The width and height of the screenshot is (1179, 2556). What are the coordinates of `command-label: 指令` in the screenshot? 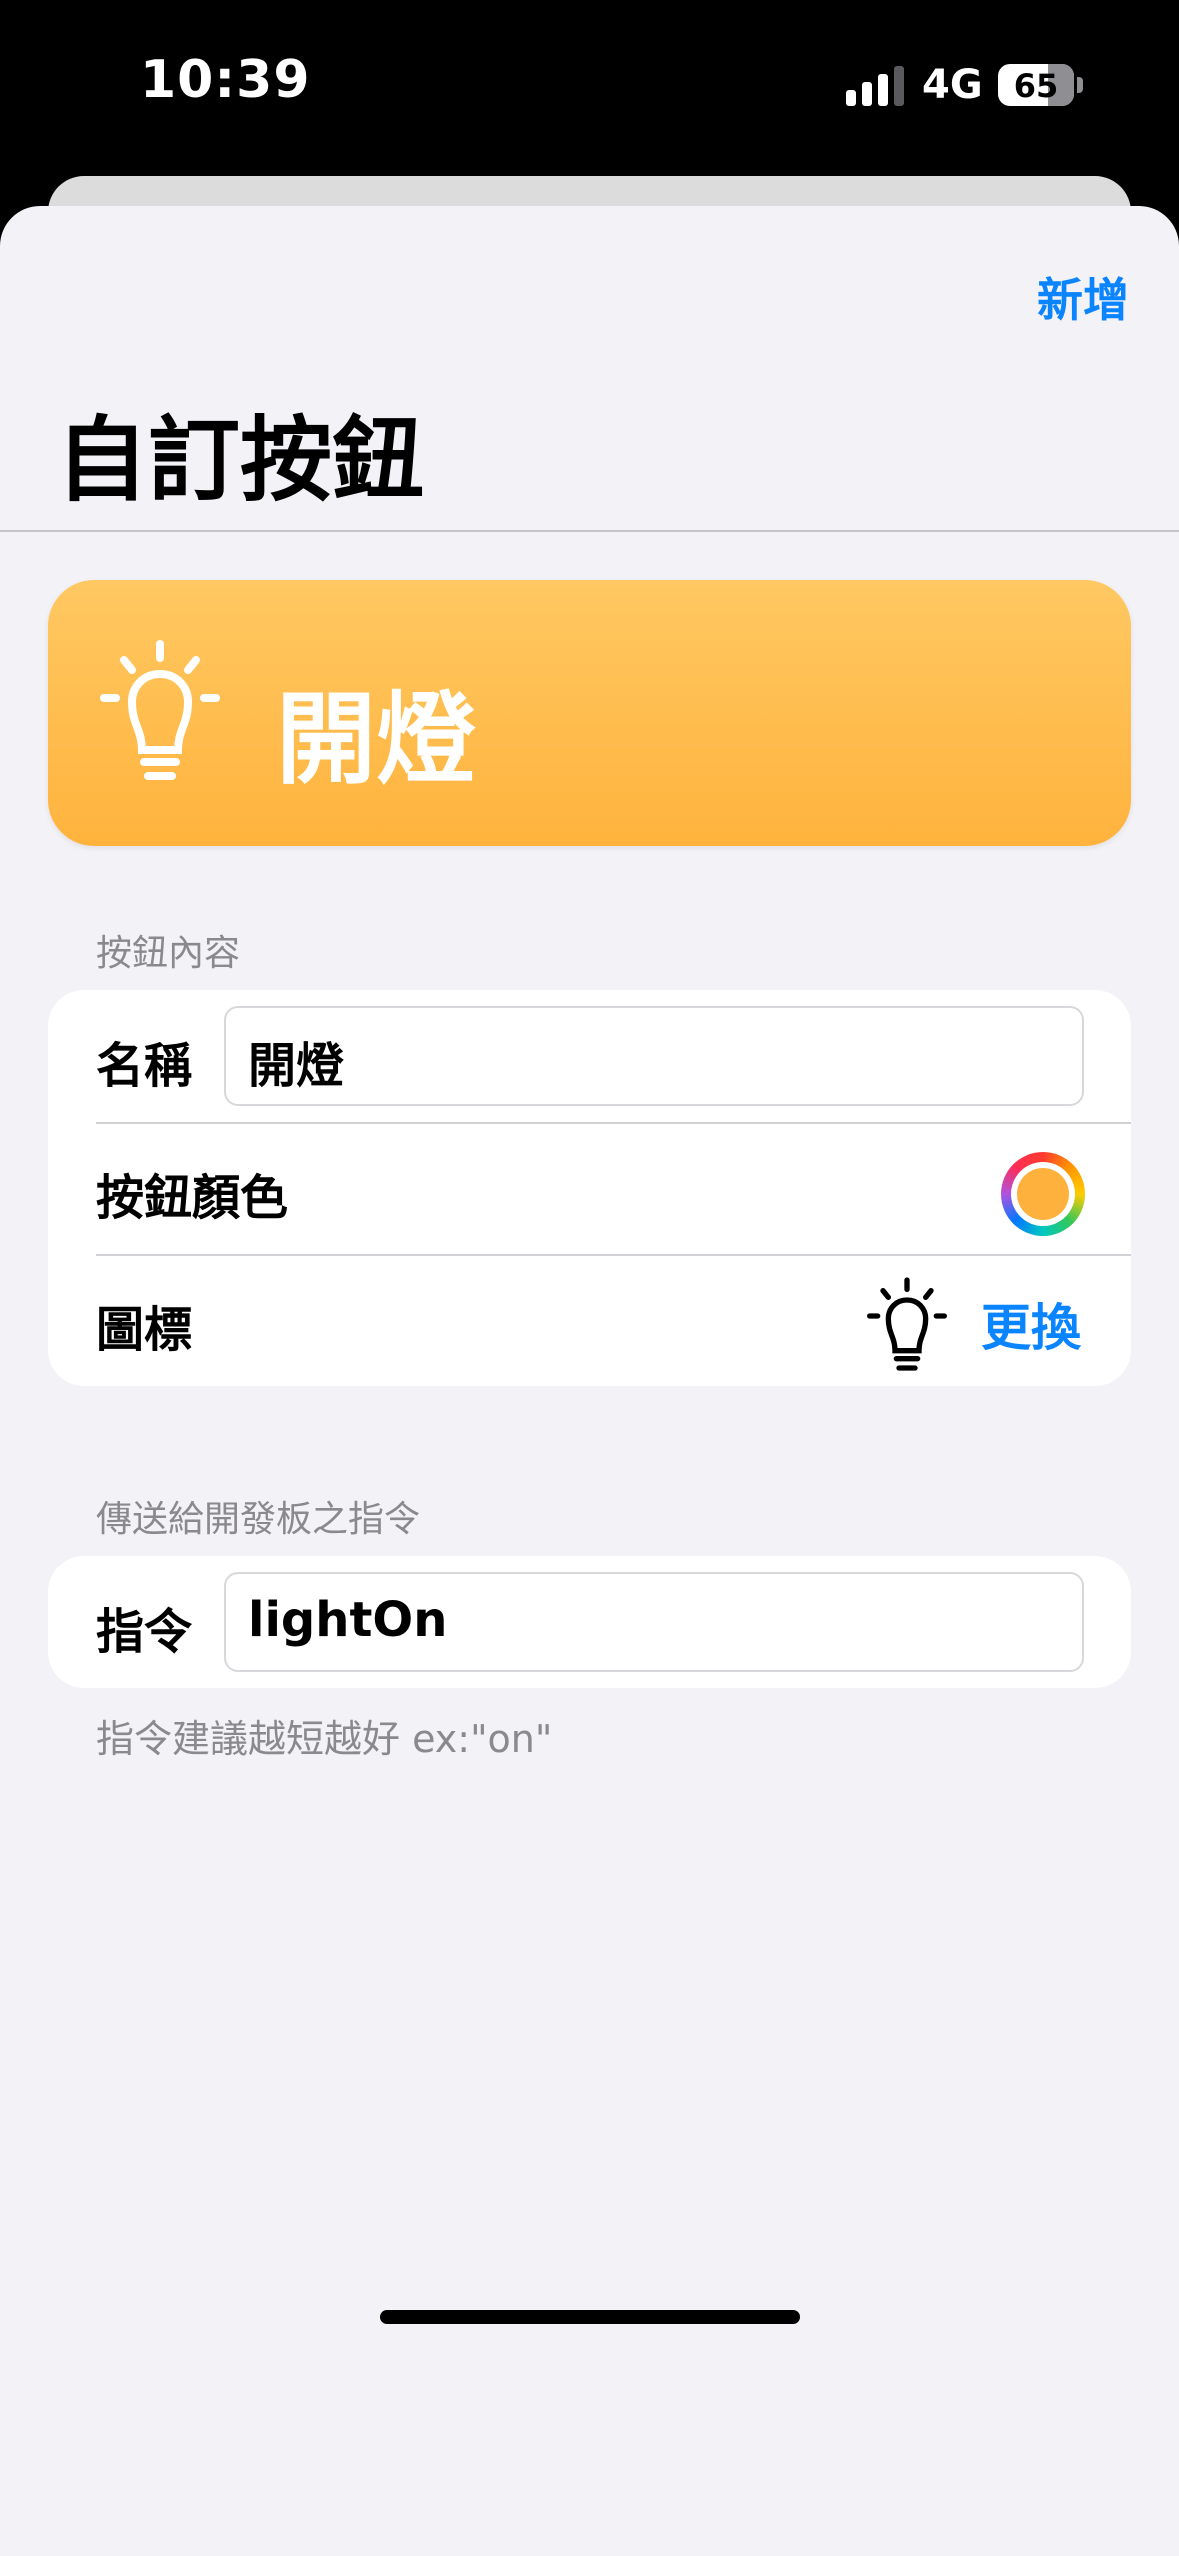 It's located at (144, 1632).